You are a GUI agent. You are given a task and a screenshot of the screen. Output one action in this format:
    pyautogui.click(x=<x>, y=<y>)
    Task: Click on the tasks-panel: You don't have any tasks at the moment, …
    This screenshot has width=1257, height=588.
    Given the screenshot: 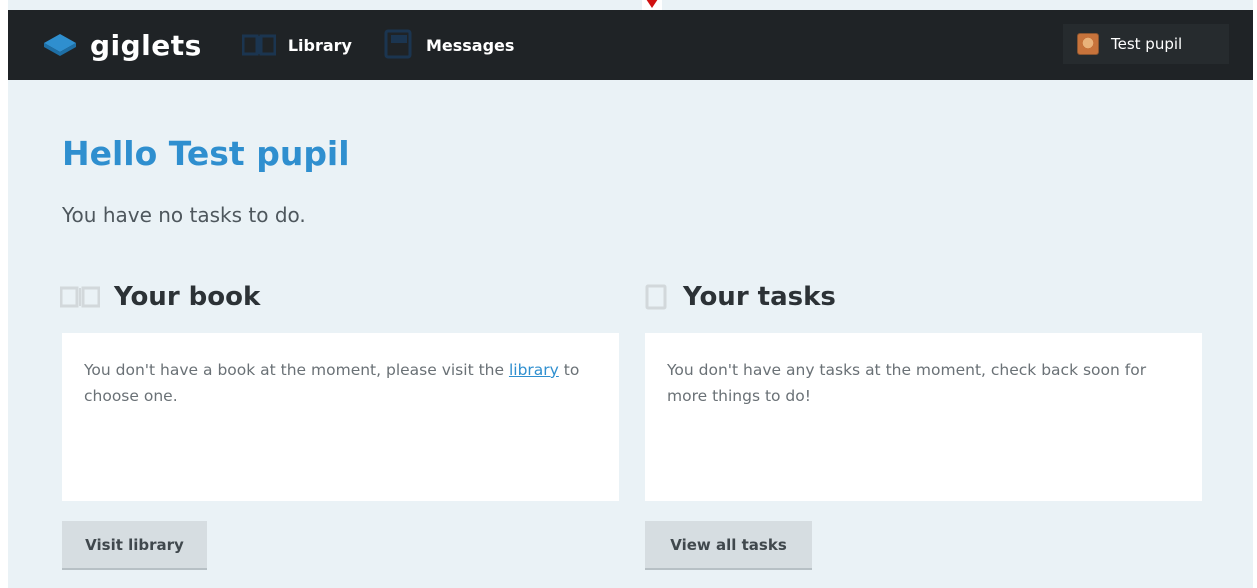 What is the action you would take?
    pyautogui.click(x=923, y=417)
    